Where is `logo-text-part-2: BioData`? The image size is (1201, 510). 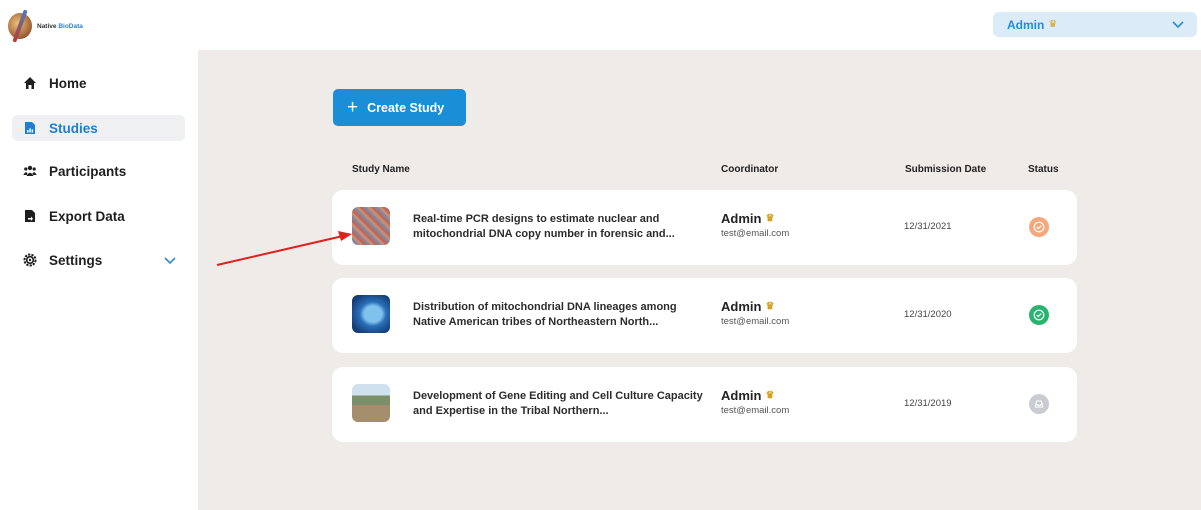 logo-text-part-2: BioData is located at coordinates (70, 26).